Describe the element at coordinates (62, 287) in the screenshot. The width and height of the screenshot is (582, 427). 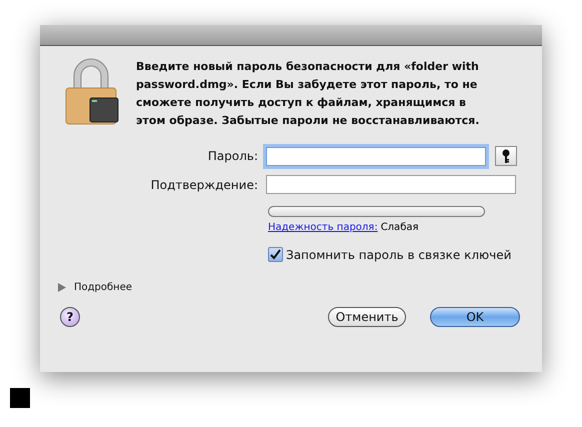
I see `disclosure-triangle-icon` at that location.